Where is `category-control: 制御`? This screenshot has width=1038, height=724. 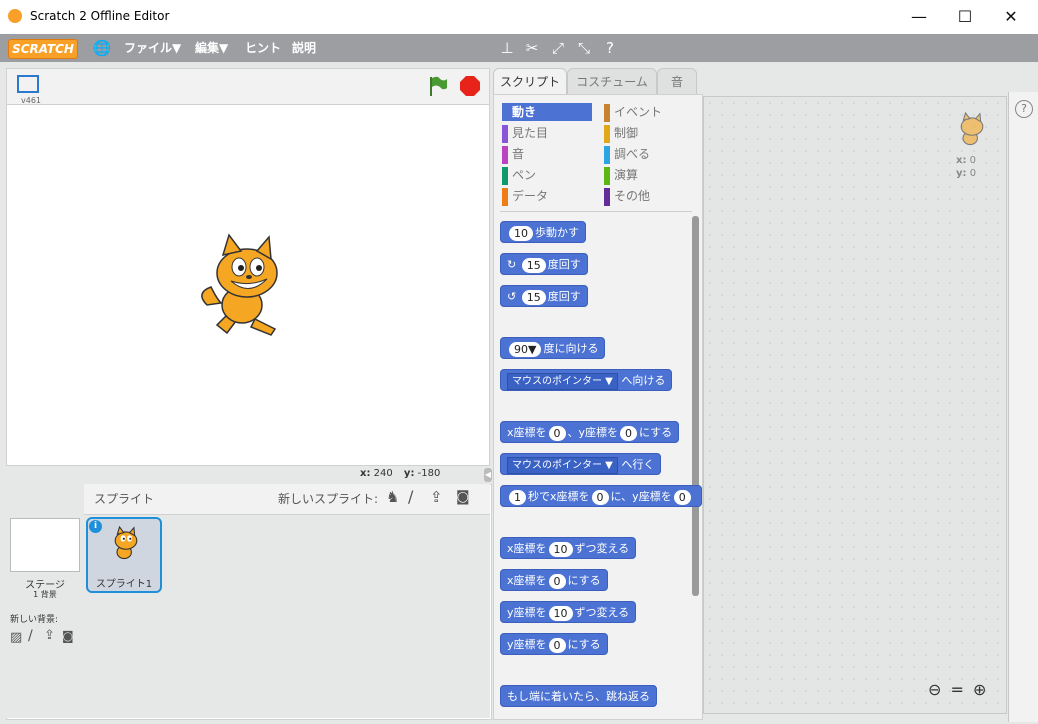
category-control: 制御 is located at coordinates (621, 133).